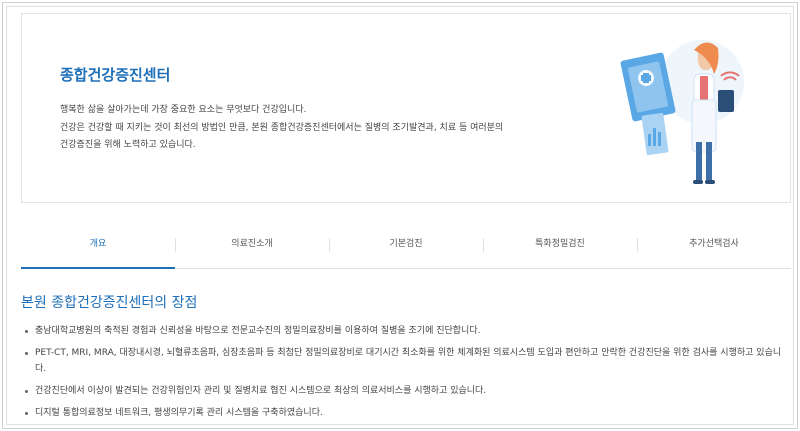 This screenshot has width=800, height=431. Describe the element at coordinates (252, 248) in the screenshot. I see `tab-medical-staff: 의료진소개` at that location.